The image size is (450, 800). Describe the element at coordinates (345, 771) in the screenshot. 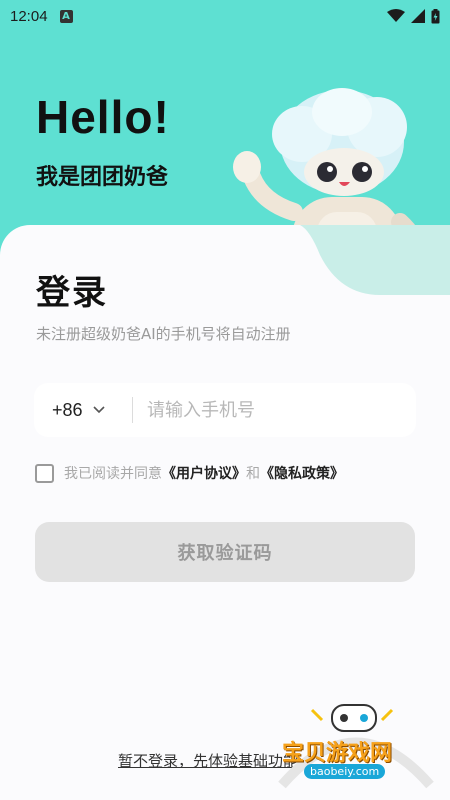

I see `watermark-url: baobeiy.com` at that location.